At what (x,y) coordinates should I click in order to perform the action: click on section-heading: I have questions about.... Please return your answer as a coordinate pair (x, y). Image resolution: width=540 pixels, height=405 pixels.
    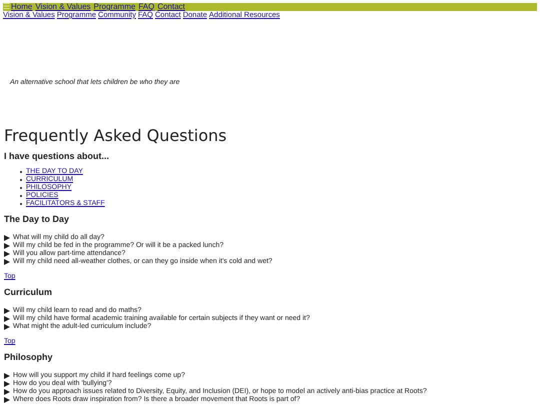
    Looking at the image, I should click on (57, 156).